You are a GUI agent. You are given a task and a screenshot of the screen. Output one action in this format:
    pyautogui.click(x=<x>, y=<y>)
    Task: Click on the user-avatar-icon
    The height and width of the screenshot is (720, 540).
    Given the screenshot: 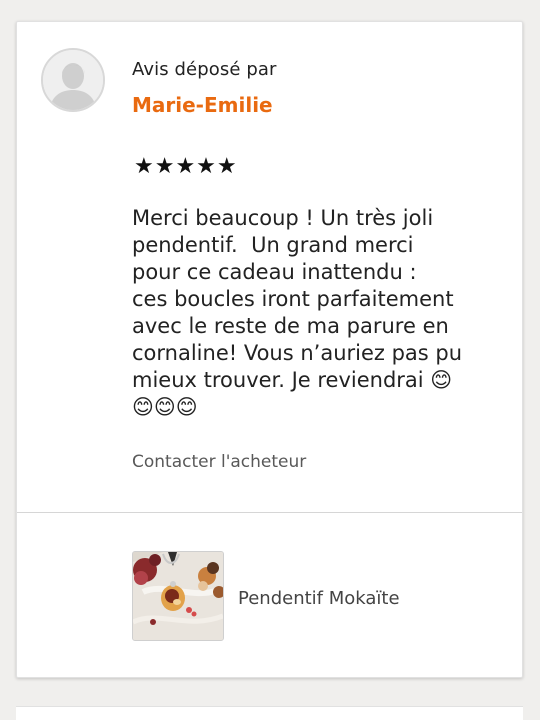 What is the action you would take?
    pyautogui.click(x=73, y=80)
    